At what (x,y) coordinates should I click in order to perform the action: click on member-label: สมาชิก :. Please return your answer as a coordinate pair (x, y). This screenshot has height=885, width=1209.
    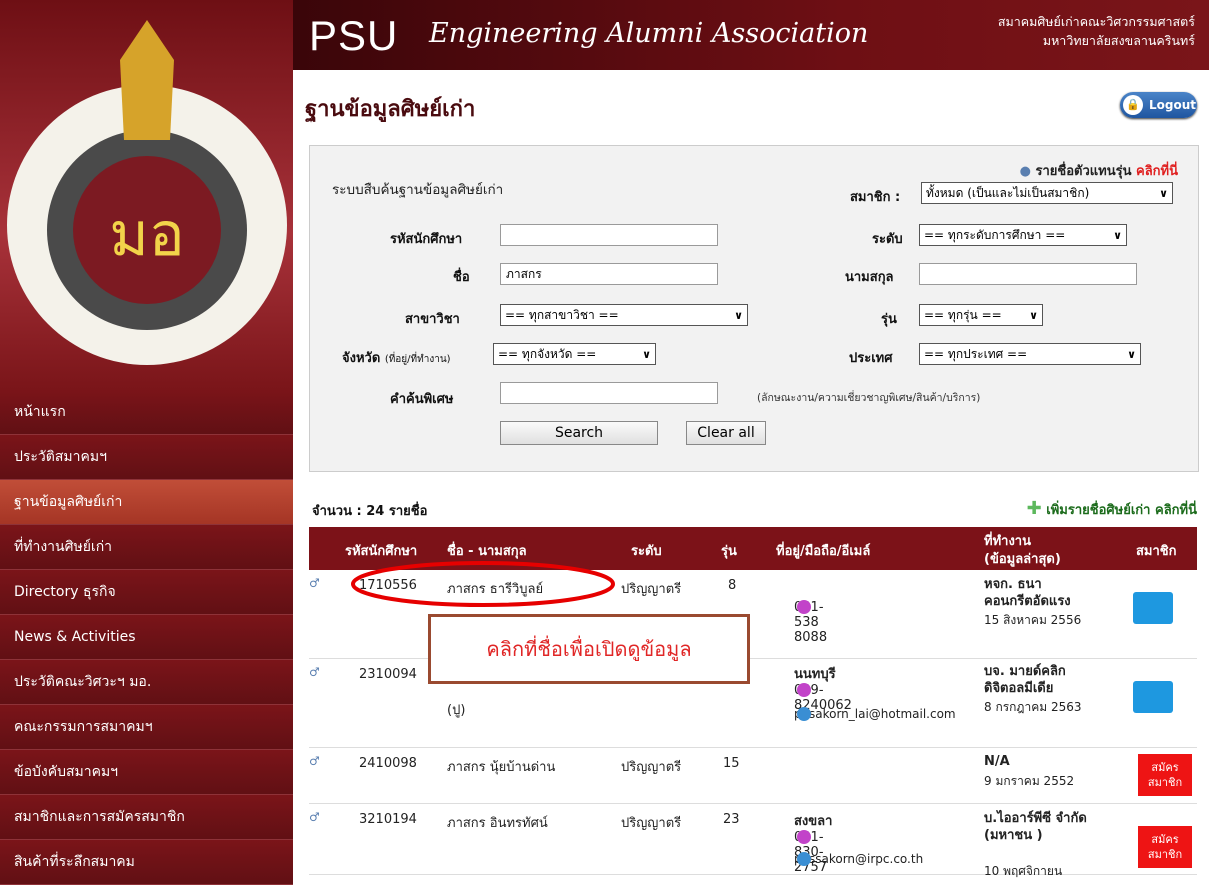
    Looking at the image, I should click on (875, 197).